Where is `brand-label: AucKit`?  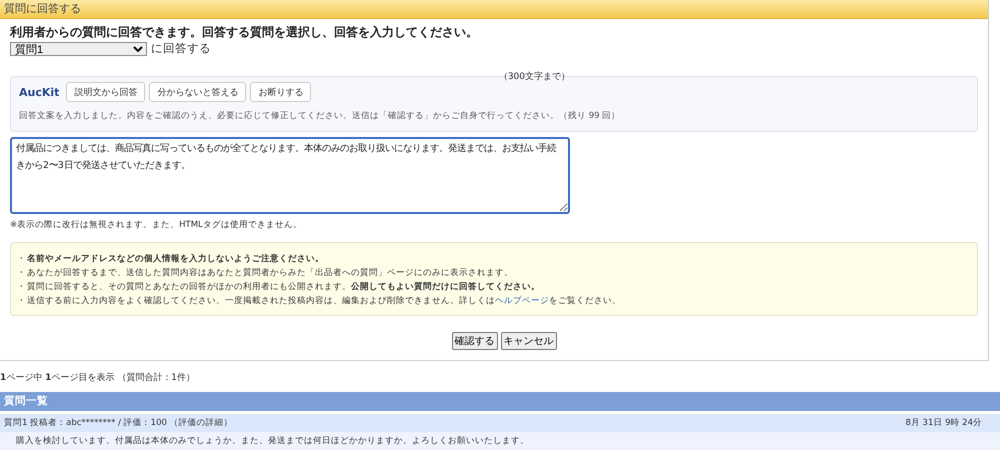 brand-label: AucKit is located at coordinates (39, 92).